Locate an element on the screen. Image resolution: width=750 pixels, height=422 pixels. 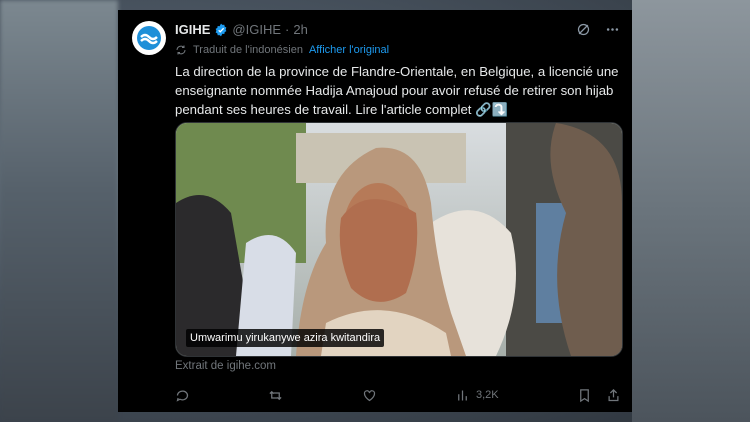
reply-icon is located at coordinates (182, 396).